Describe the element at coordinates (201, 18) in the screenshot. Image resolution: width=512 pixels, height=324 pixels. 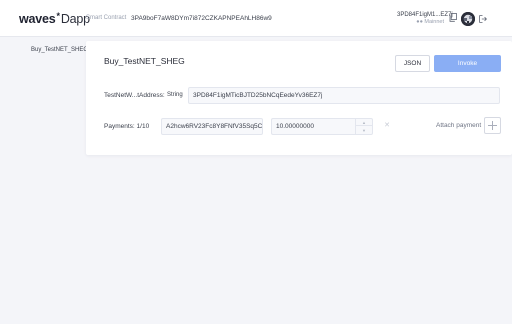
I see `contract-address: 3PA9boF7aW8DYm7i872CZKAPNPEAhLH86w9` at that location.